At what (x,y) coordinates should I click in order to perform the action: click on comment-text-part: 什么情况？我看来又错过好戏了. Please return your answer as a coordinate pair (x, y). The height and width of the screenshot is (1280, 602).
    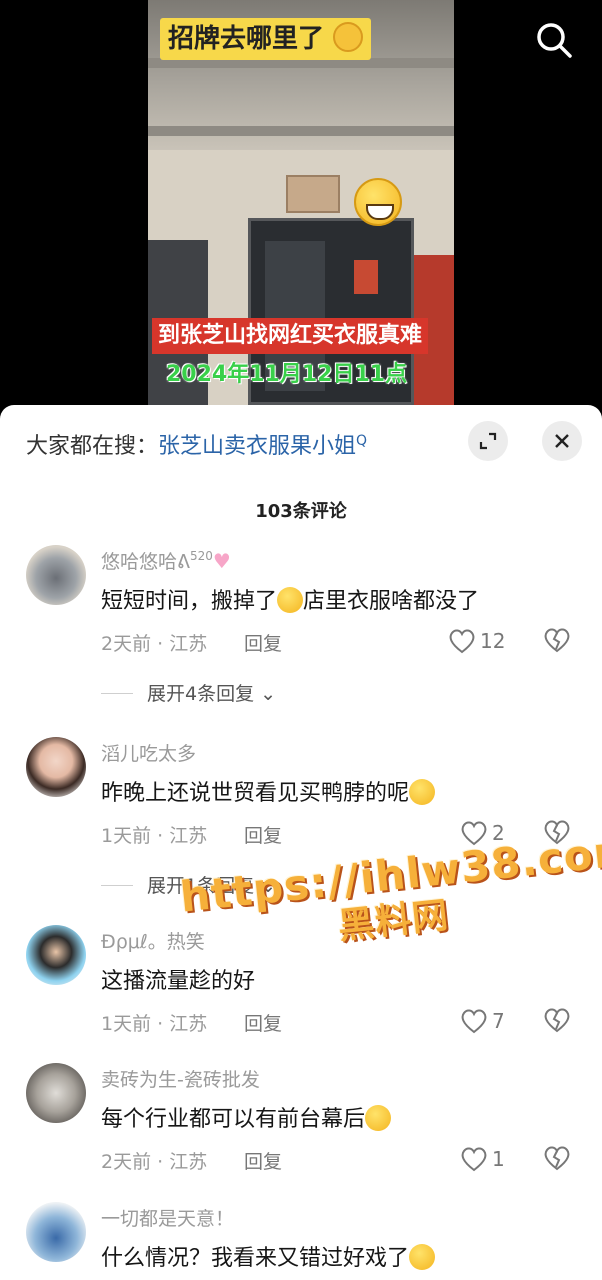
    Looking at the image, I should click on (255, 1258).